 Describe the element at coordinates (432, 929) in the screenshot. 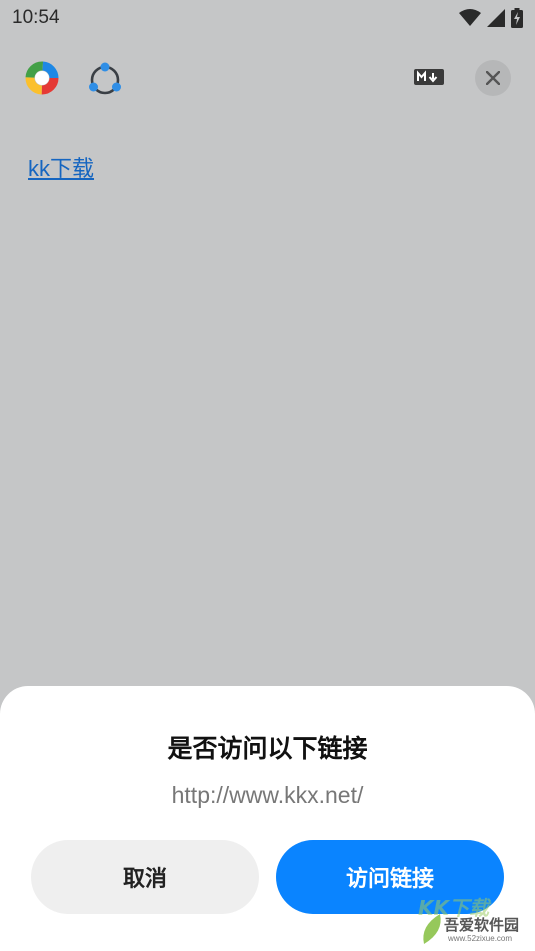

I see `leaf-logo-icon` at that location.